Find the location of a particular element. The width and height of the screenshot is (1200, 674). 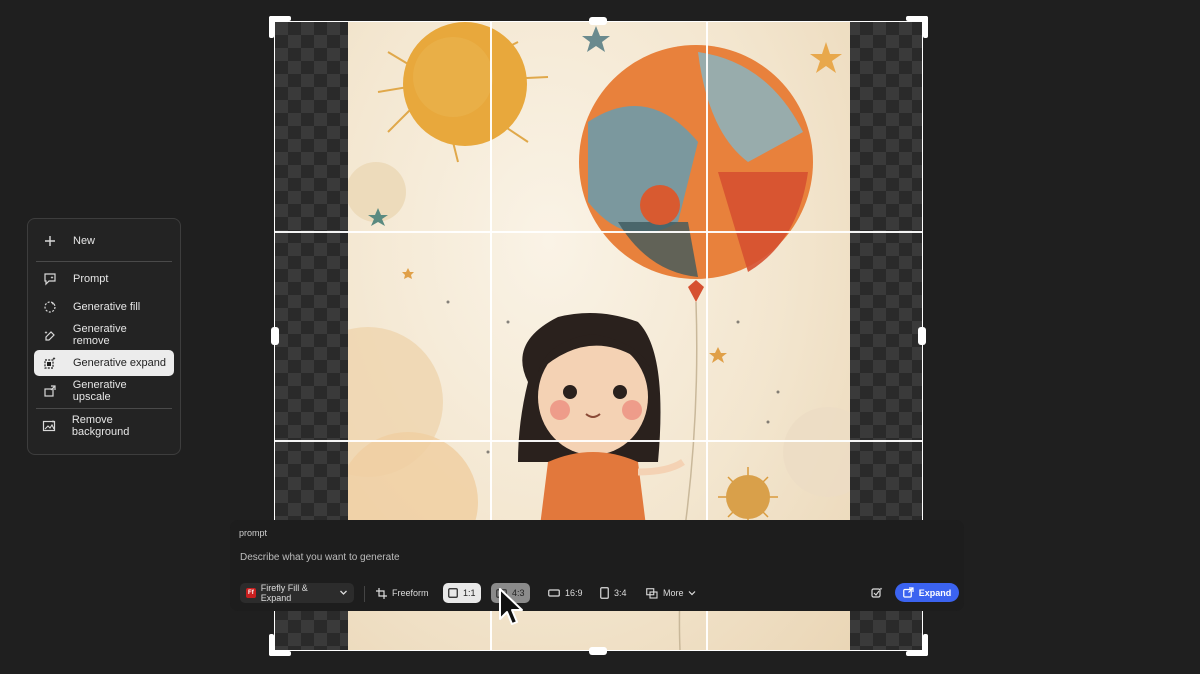

menu-item-label: Generative upscale is located at coordinates (99, 391).